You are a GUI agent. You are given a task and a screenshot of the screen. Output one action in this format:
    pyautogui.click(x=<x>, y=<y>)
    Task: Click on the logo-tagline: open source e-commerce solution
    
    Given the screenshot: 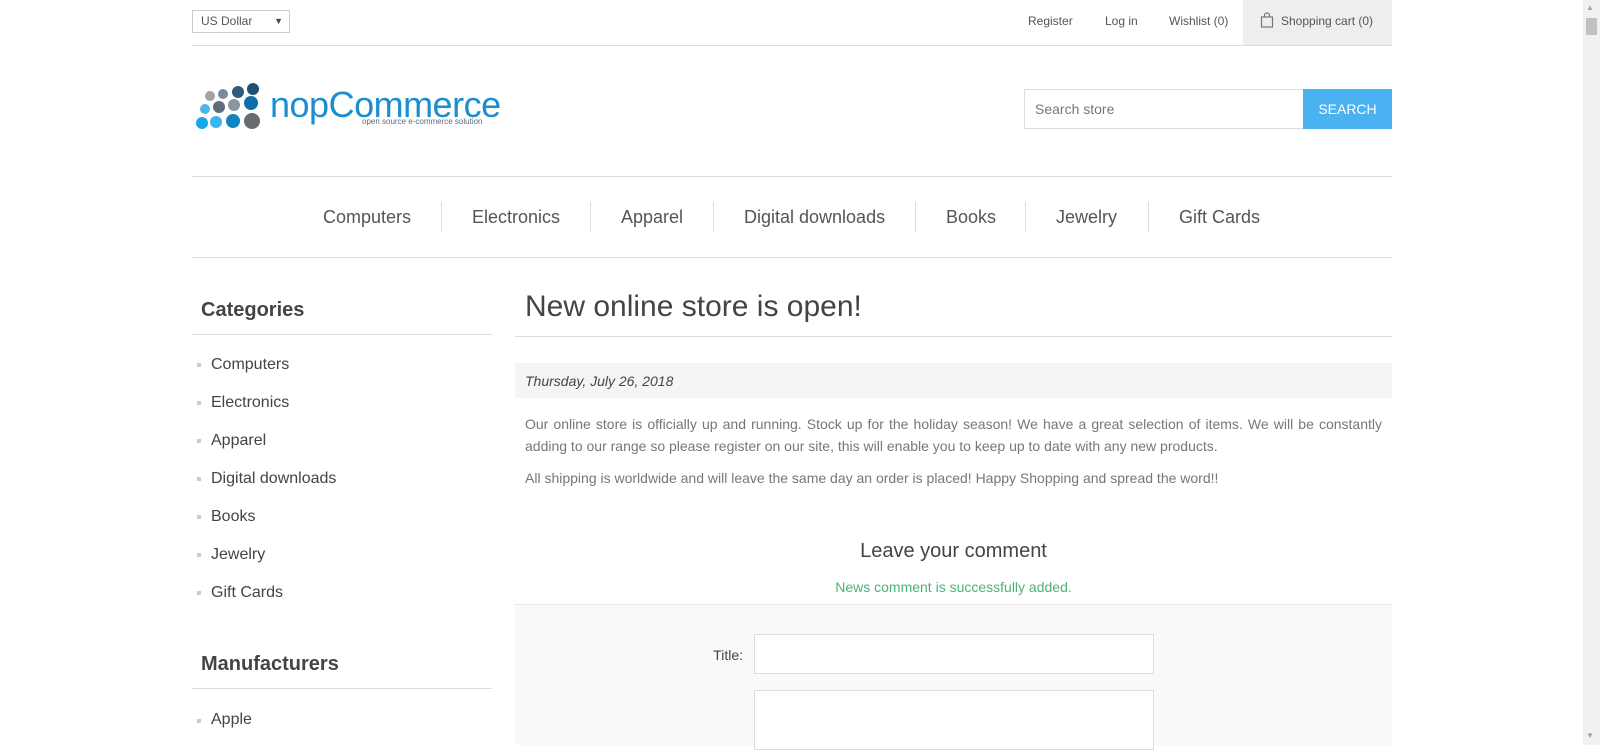 What is the action you would take?
    pyautogui.click(x=422, y=121)
    